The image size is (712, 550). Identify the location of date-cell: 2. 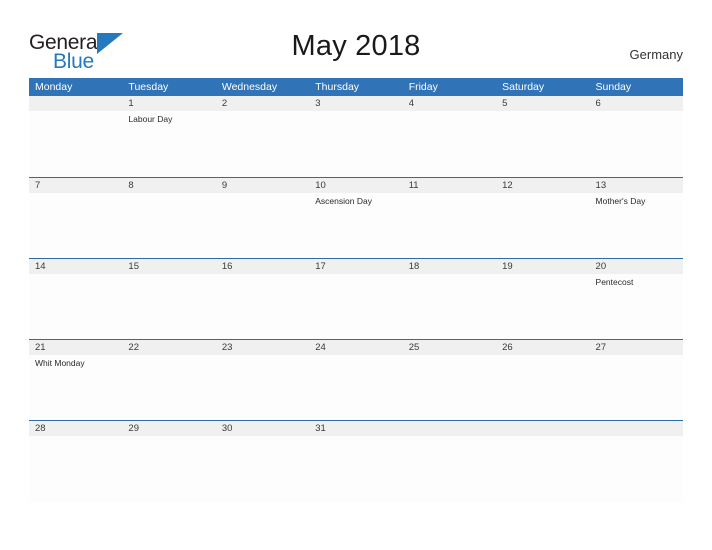
(262, 103).